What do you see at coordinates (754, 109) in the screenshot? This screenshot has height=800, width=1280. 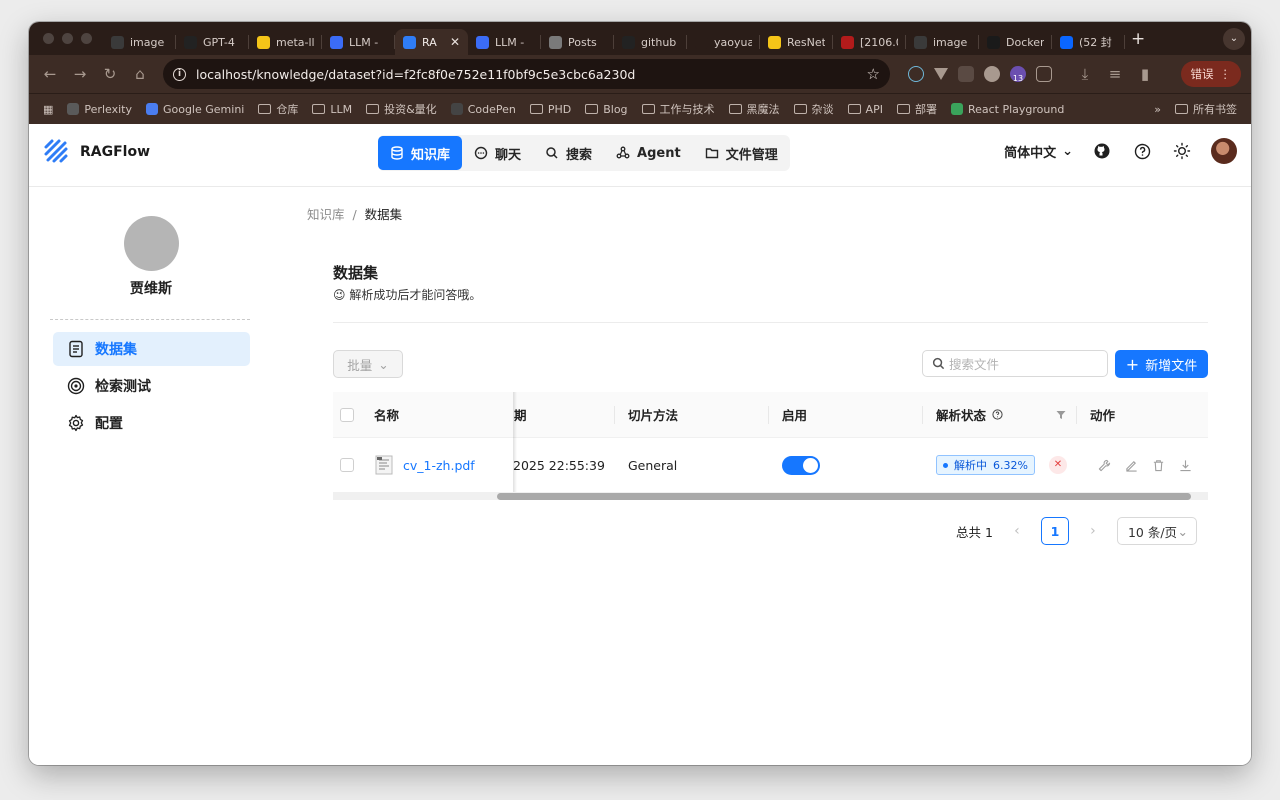 I see `bookmark-item: 黑魔法` at bounding box center [754, 109].